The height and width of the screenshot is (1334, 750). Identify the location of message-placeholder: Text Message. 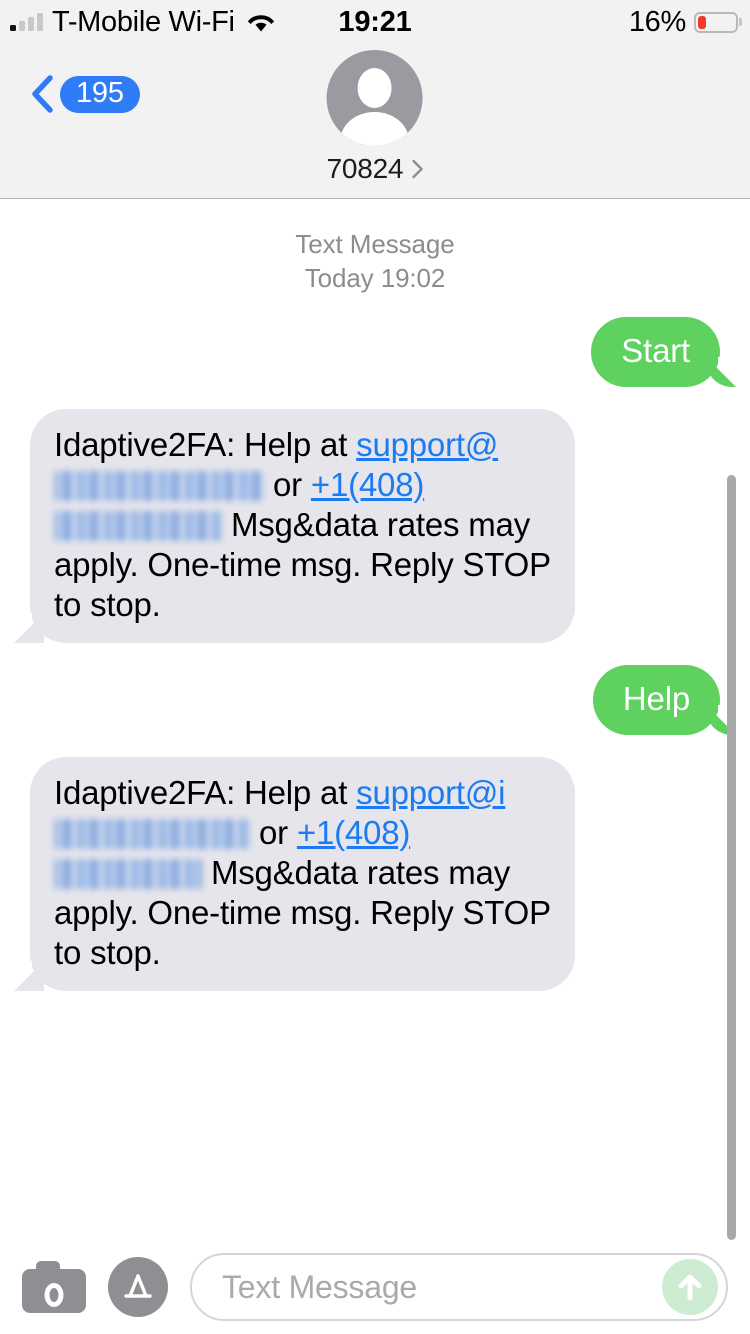
(320, 1286).